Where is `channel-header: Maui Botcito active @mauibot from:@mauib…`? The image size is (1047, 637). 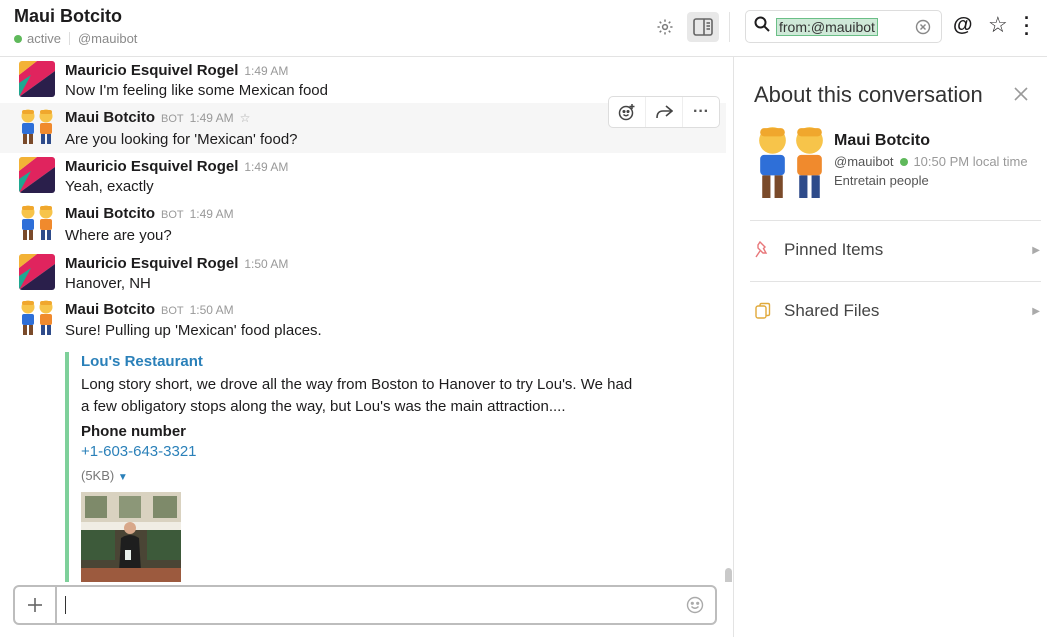 channel-header: Maui Botcito active @mauibot from:@mauib… is located at coordinates (523, 28).